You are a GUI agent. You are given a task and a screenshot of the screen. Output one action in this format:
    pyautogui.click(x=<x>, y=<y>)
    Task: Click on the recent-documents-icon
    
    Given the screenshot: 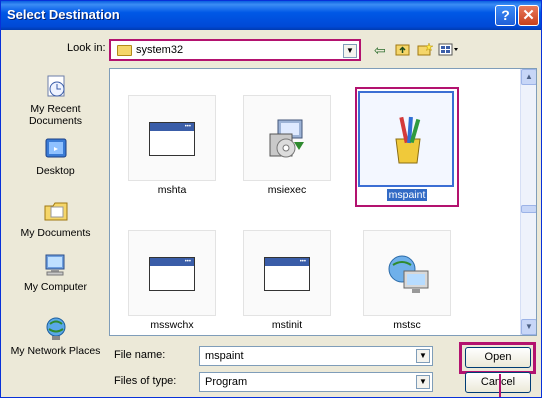 What is the action you would take?
    pyautogui.click(x=55, y=86)
    